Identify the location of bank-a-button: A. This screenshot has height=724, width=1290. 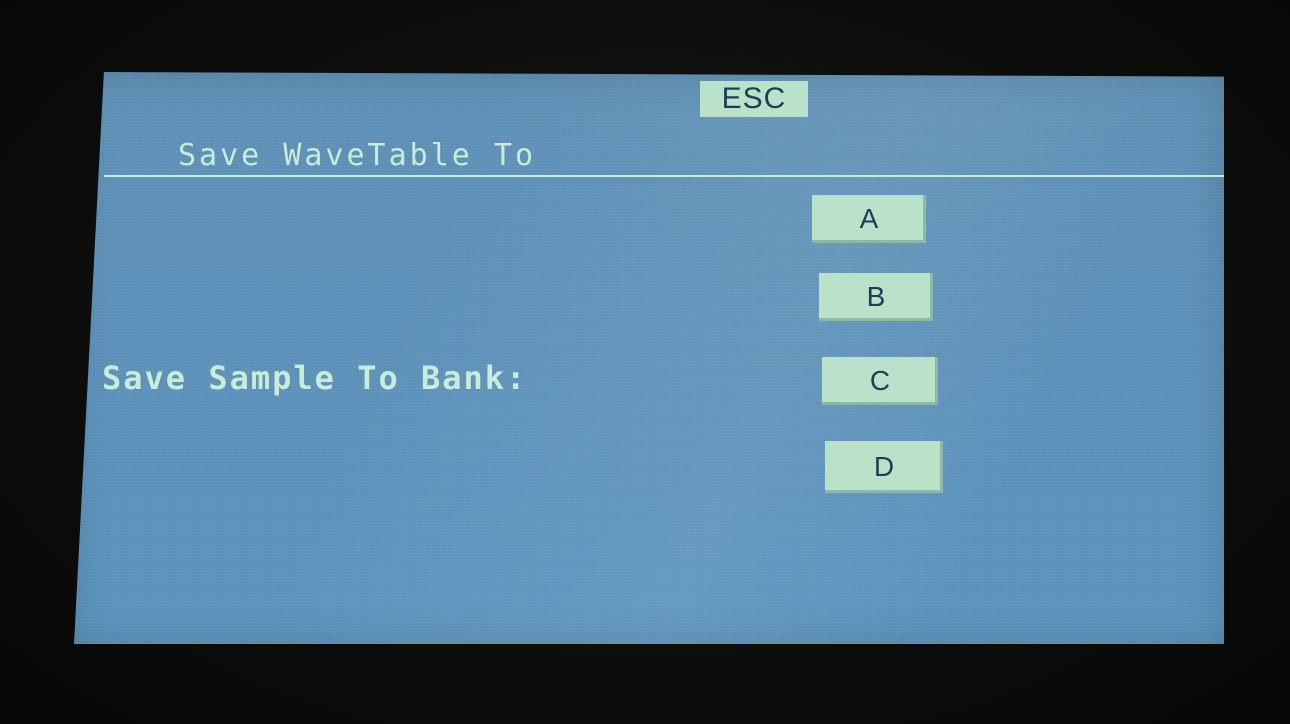
(869, 219).